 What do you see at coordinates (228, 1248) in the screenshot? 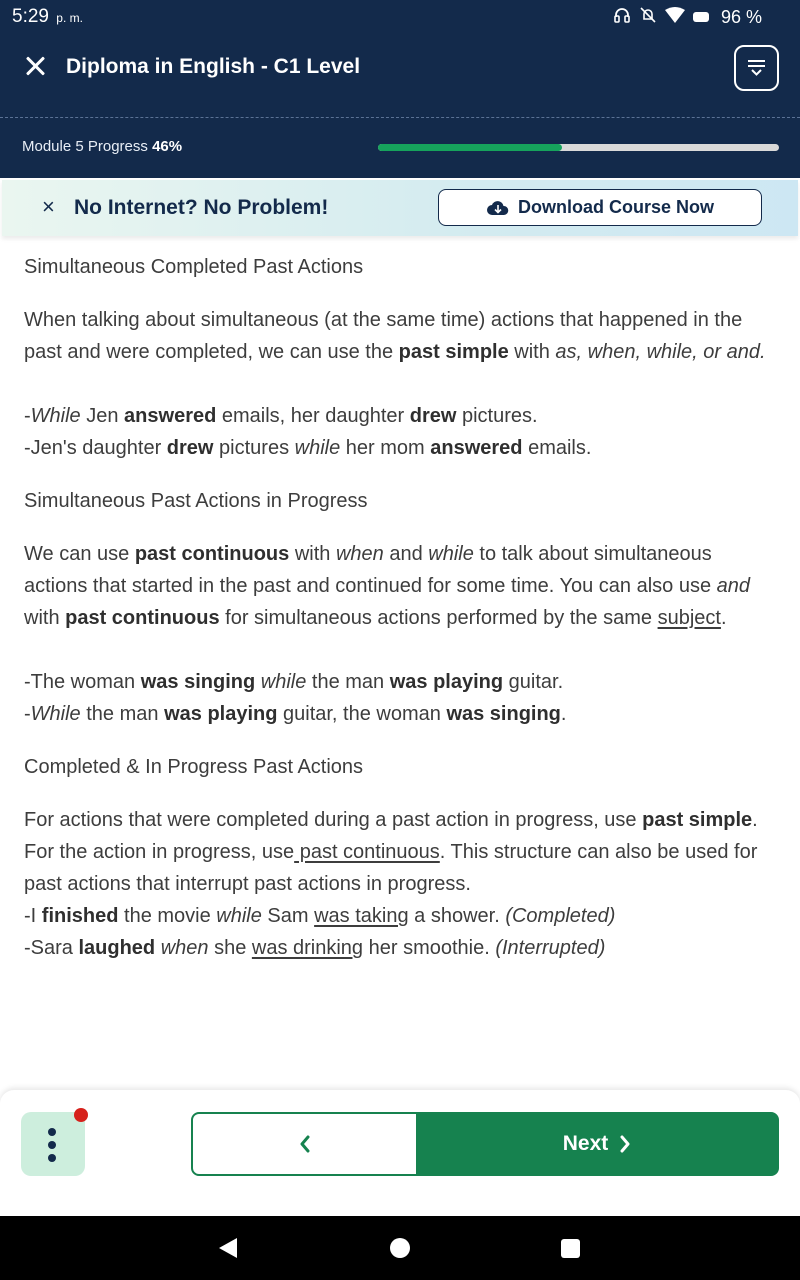
I see `back-icon` at bounding box center [228, 1248].